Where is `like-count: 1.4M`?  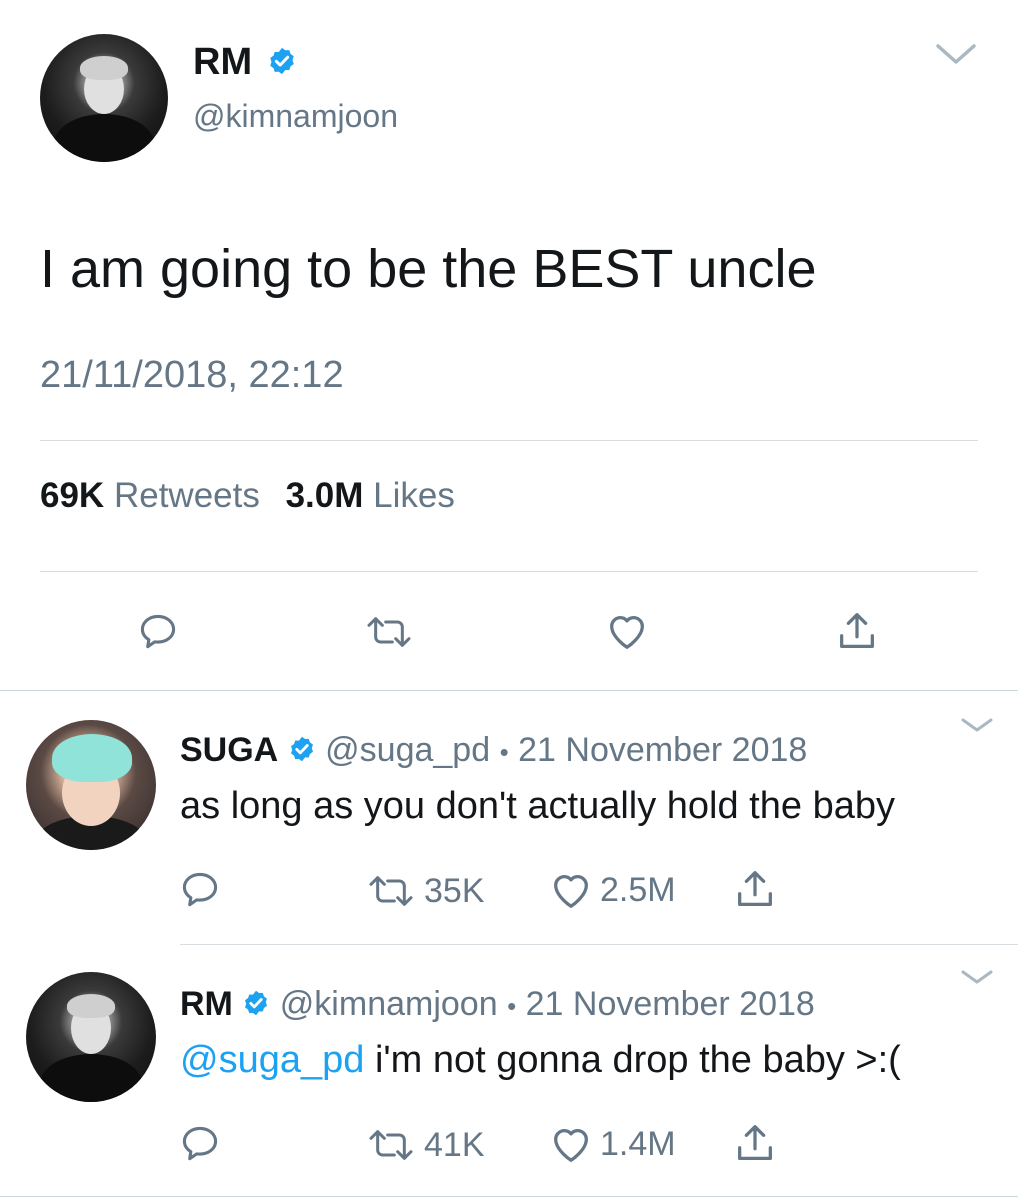 like-count: 1.4M is located at coordinates (638, 1143).